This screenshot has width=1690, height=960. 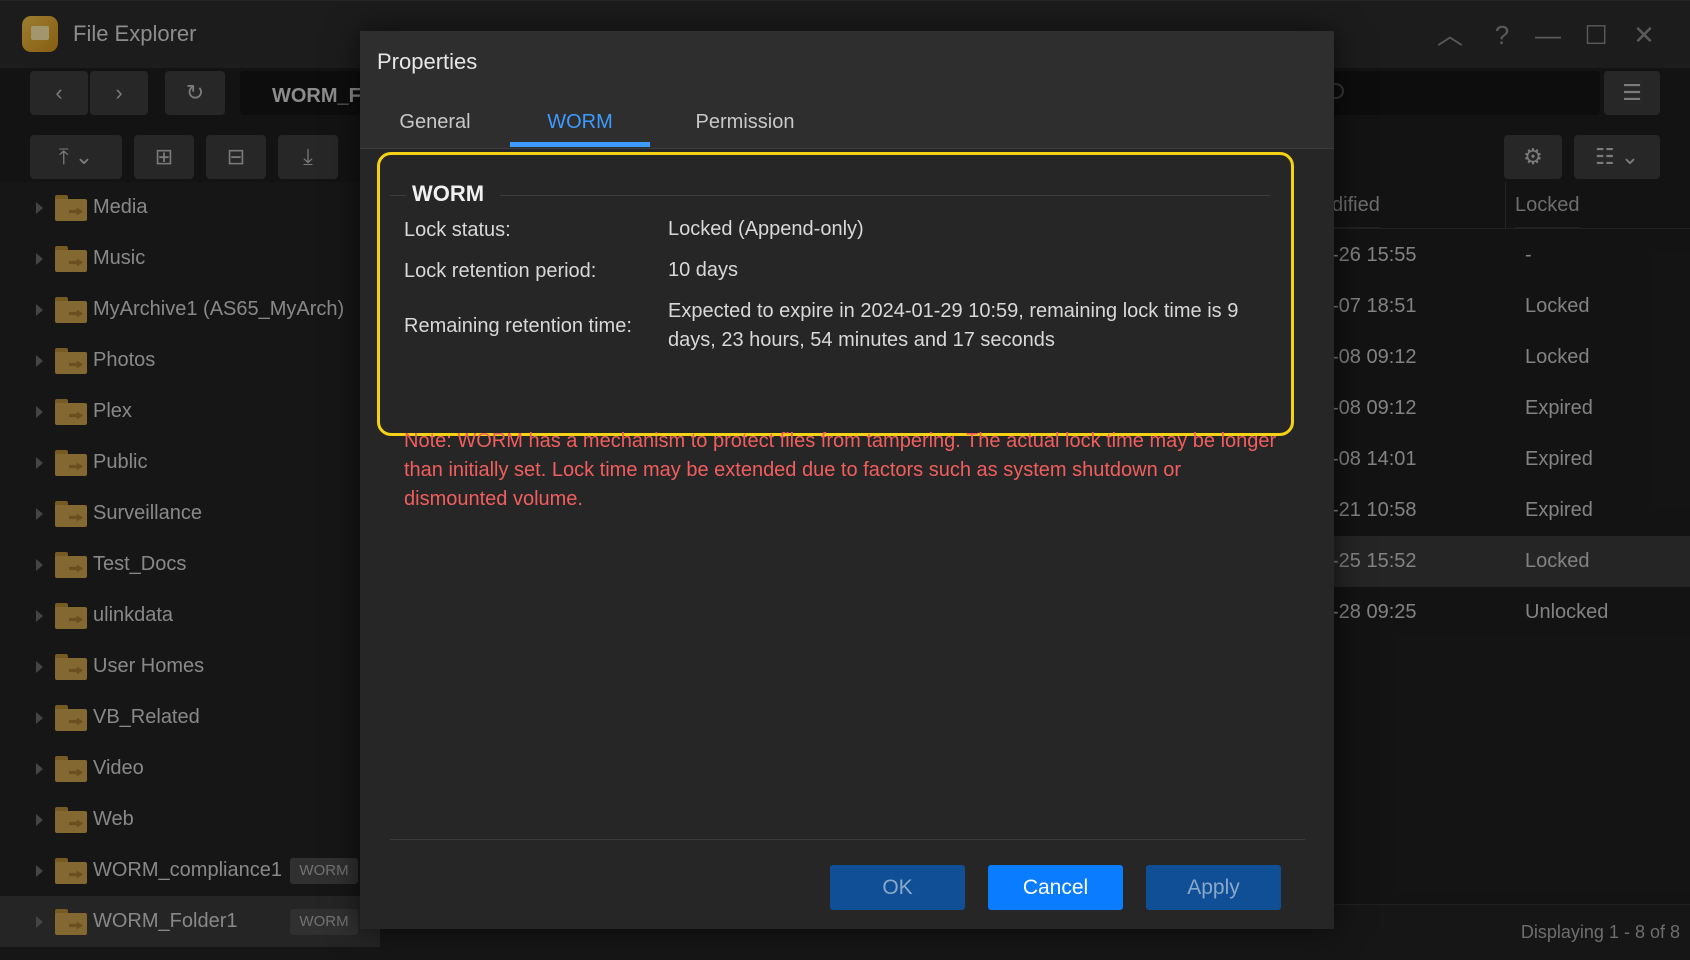 I want to click on tab-permission: Permission, so click(x=745, y=130).